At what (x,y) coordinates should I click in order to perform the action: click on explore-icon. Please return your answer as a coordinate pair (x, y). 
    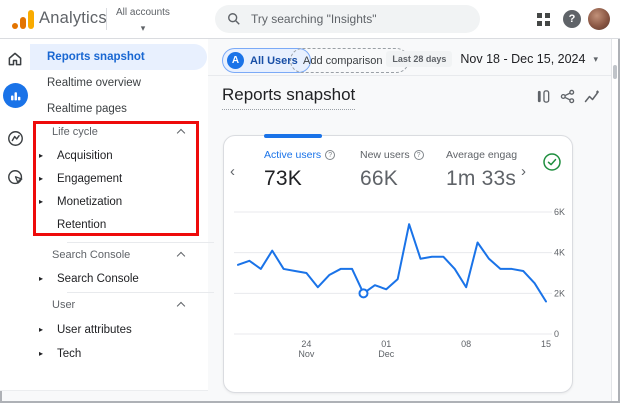
    Looking at the image, I should click on (15, 138).